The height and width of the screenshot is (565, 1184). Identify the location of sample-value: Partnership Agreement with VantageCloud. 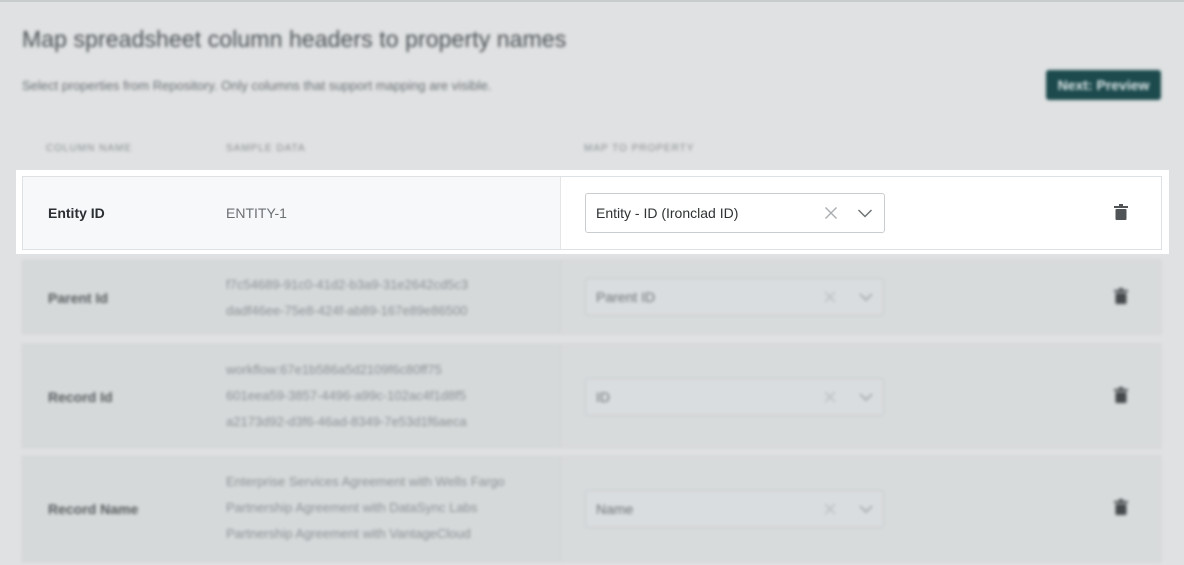
(348, 533).